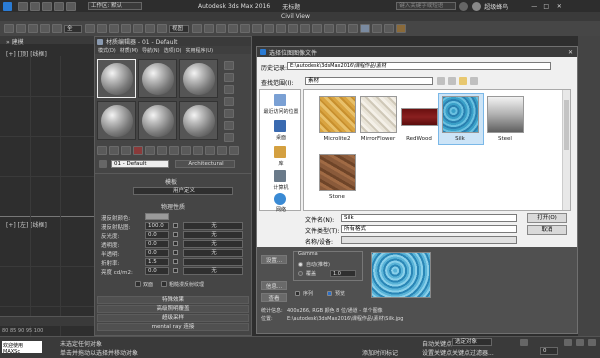  What do you see at coordinates (524, 342) in the screenshot?
I see `play-icon` at bounding box center [524, 342].